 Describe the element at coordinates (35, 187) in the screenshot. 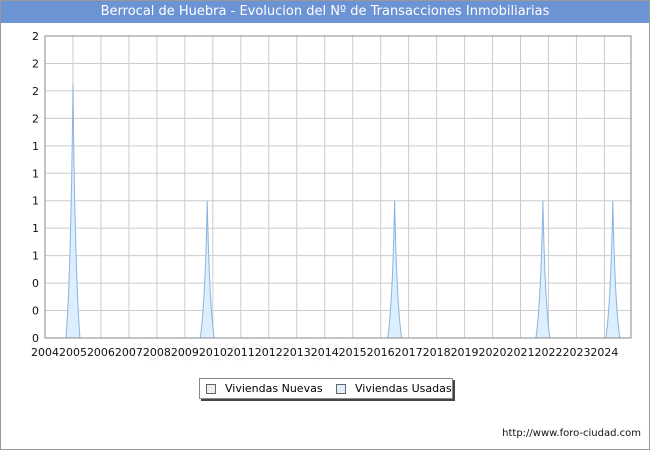

I see `y-tick-labels: 0 0 0 1 1 1 1 1 2 2 2 2` at that location.